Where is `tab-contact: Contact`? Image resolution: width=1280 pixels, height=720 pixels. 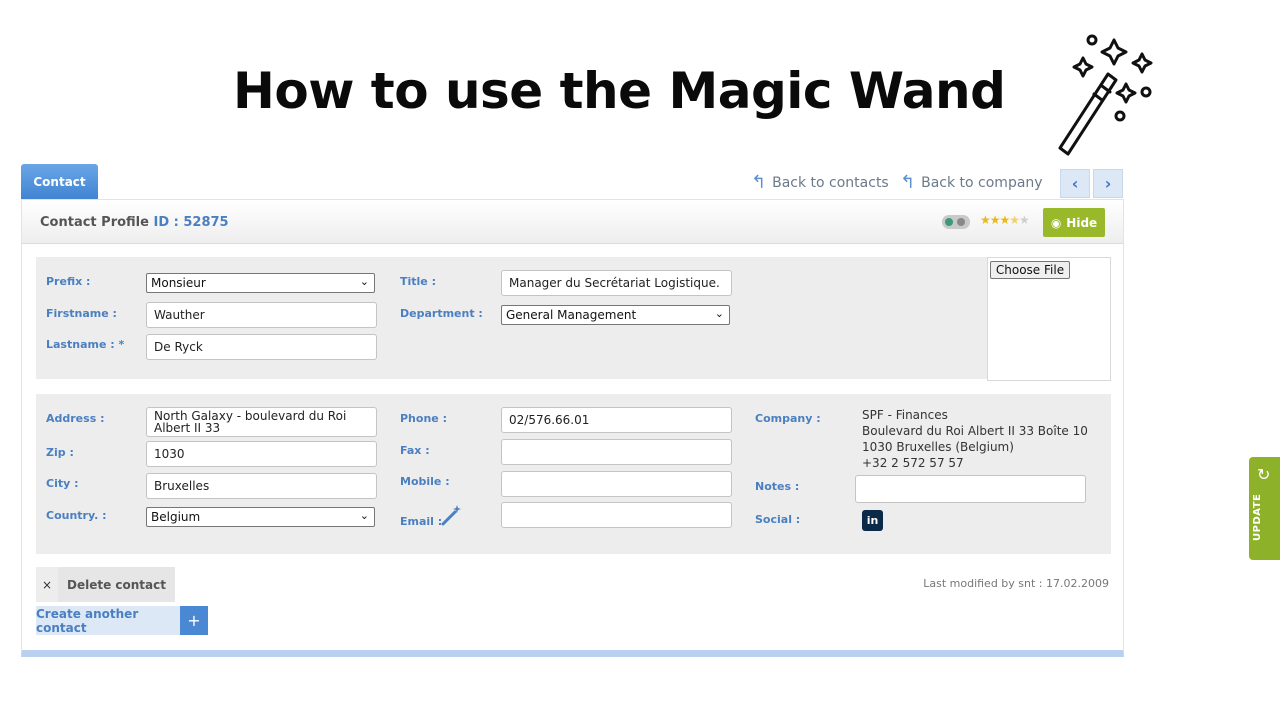 tab-contact: Contact is located at coordinates (59, 182).